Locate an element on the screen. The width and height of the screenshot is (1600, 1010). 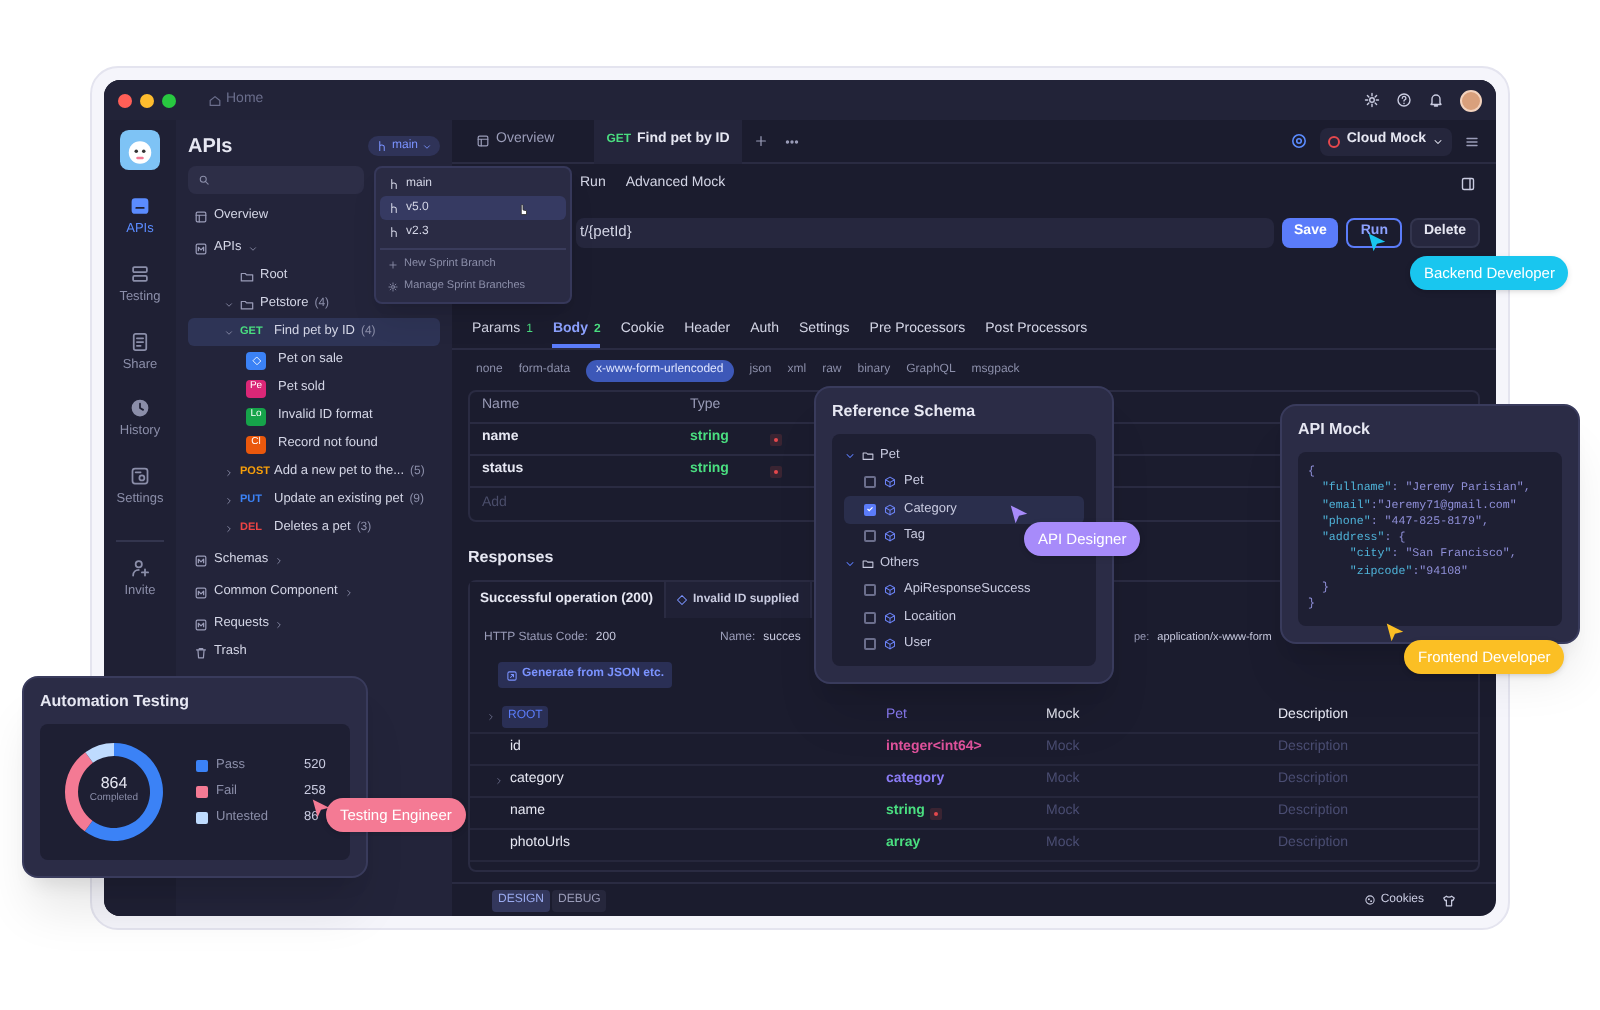
section-title: Responses is located at coordinates (511, 558).